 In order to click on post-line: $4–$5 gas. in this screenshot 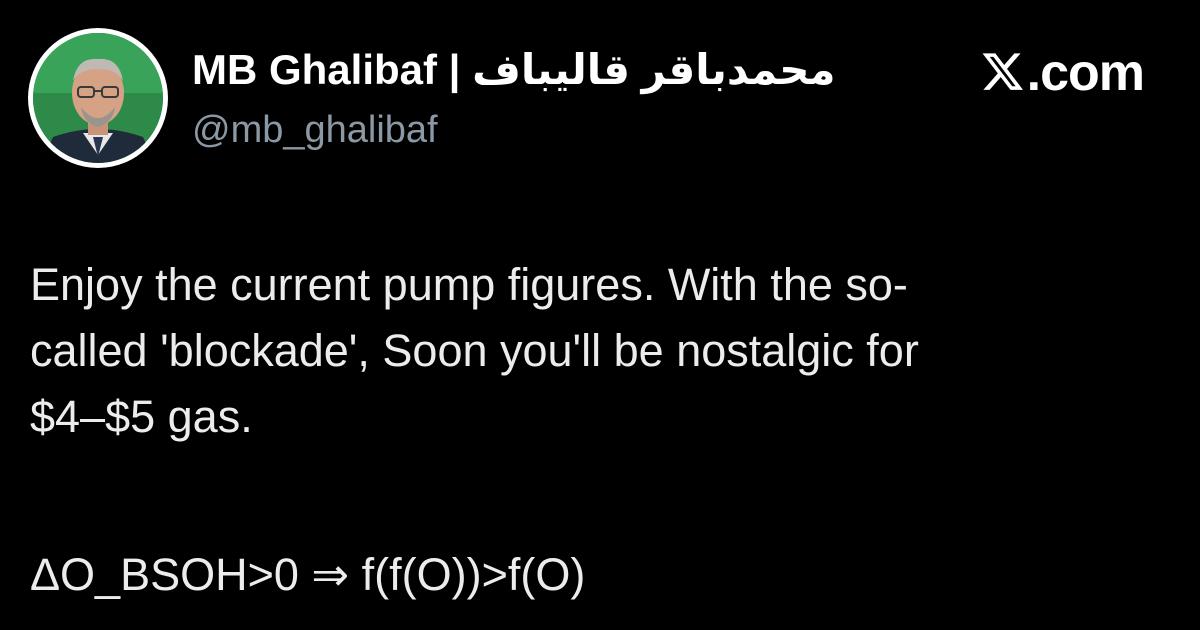, I will do `click(141, 416)`.